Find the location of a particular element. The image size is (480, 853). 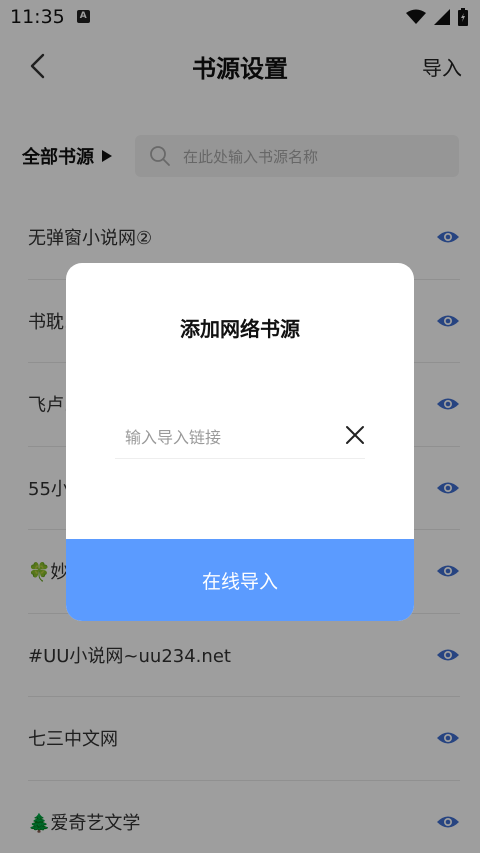

import-link-placeholder: 输入导入链接 is located at coordinates (173, 437).